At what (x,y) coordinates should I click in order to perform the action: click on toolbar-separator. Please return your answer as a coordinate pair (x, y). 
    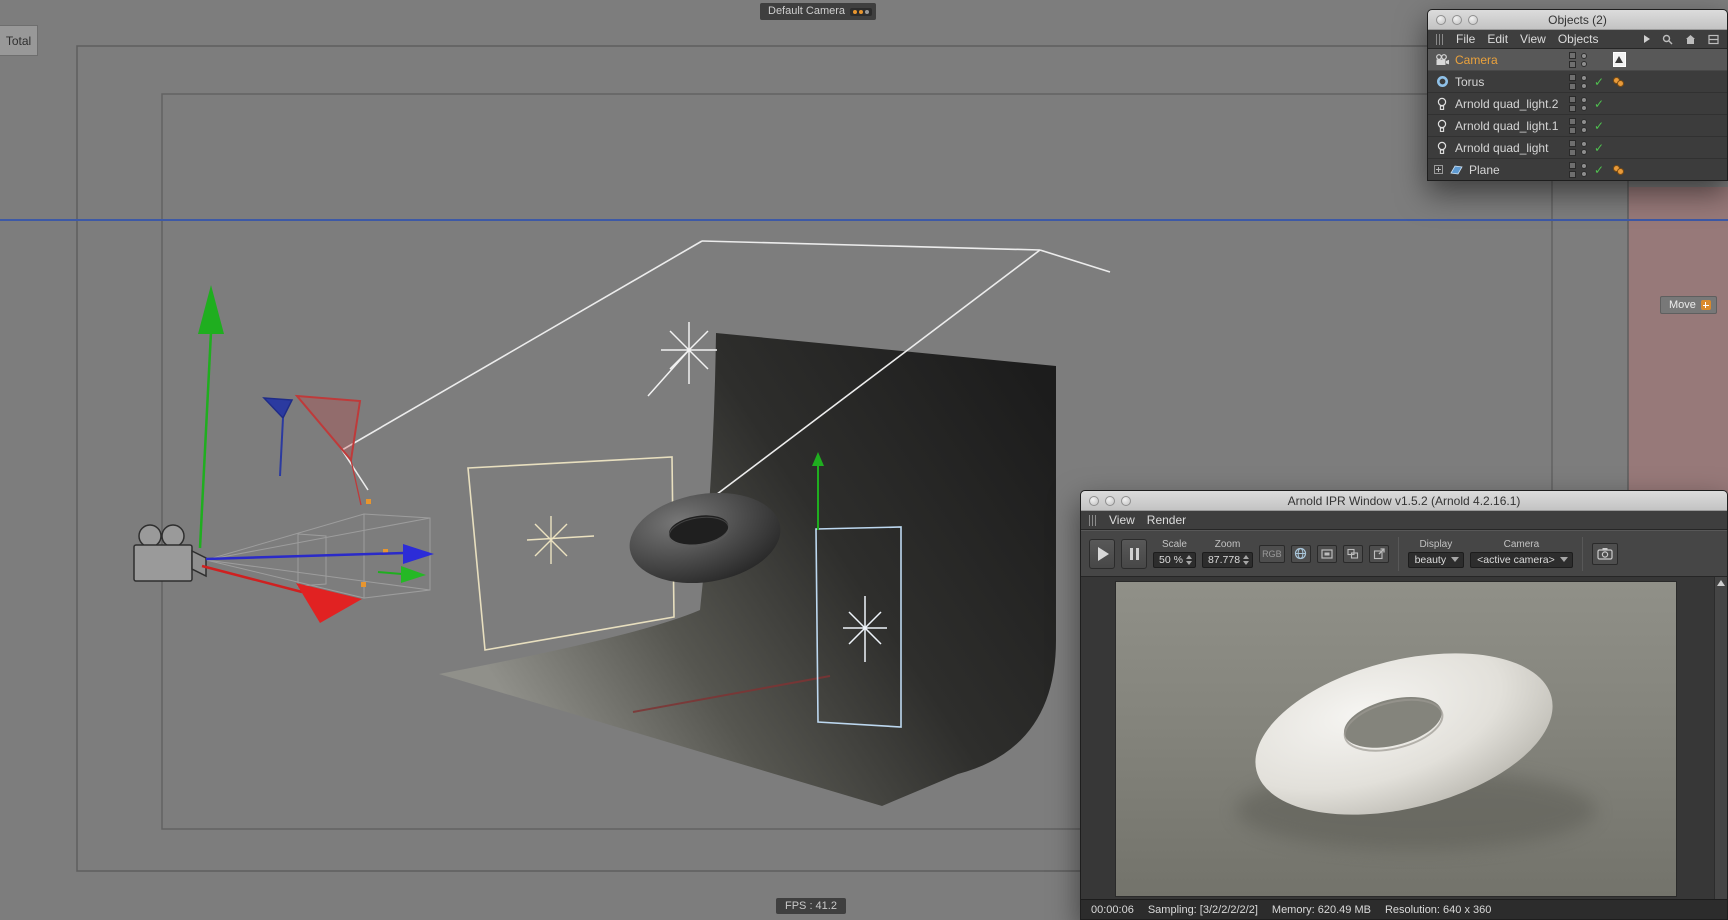
    Looking at the image, I should click on (1398, 553).